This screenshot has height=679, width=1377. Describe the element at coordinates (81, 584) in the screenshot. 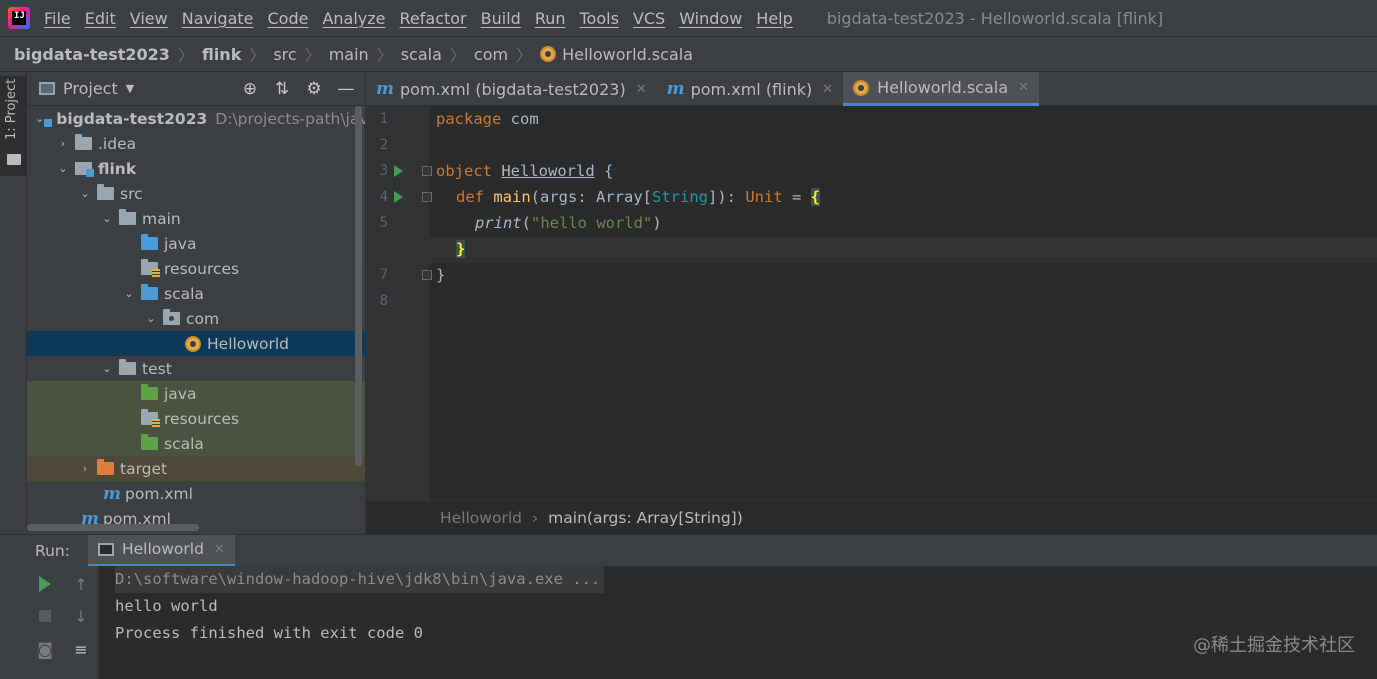

I see `scroll-up-button: ↑` at that location.